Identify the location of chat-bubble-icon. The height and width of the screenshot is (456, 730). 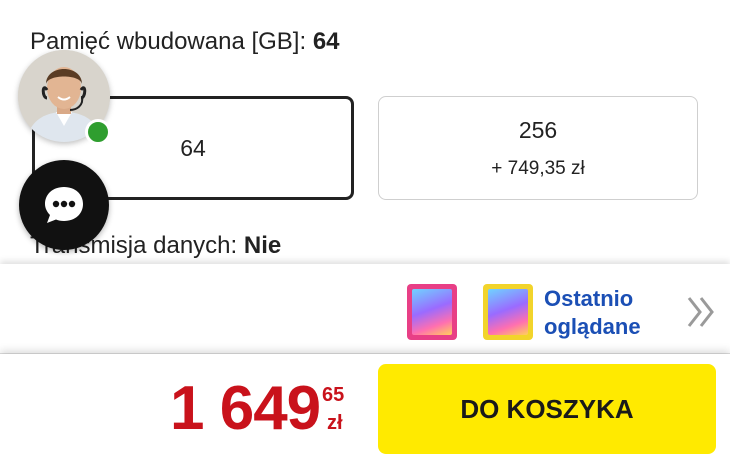
(64, 205).